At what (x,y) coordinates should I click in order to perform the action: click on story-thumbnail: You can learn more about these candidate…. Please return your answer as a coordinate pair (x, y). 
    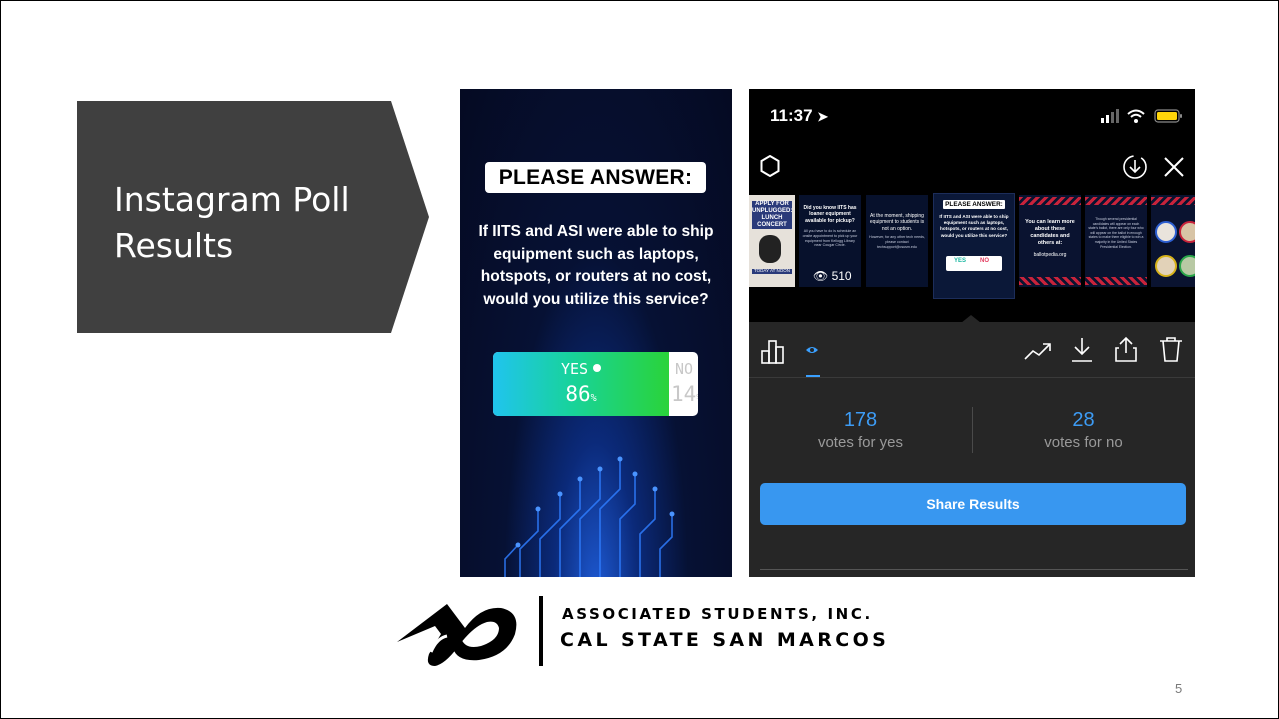
    Looking at the image, I should click on (1050, 241).